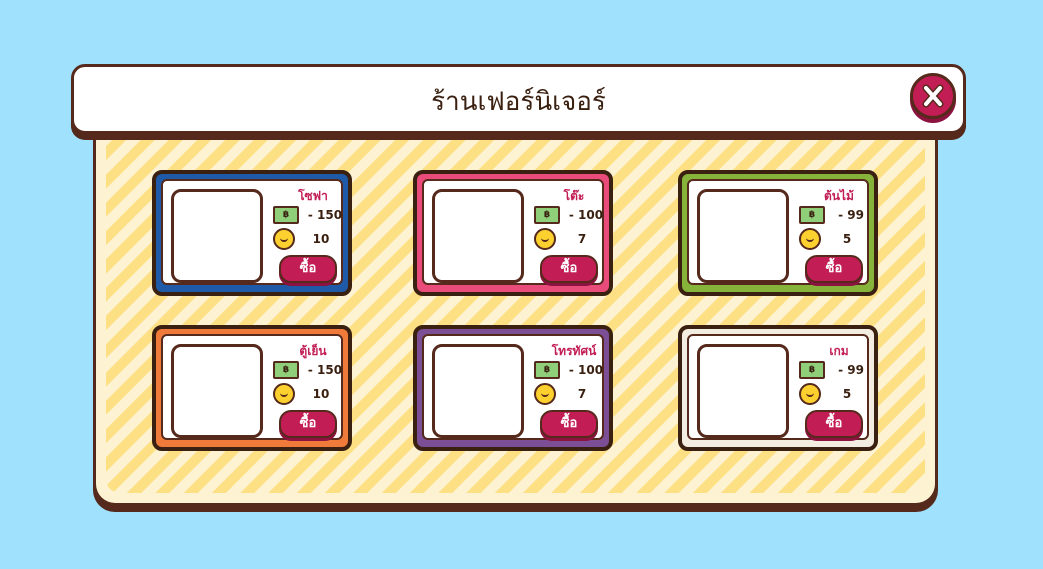 Image resolution: width=1043 pixels, height=569 pixels. I want to click on item-card-sofa: โซฟา ฿ - 150 10 ซื้อ, so click(252, 233).